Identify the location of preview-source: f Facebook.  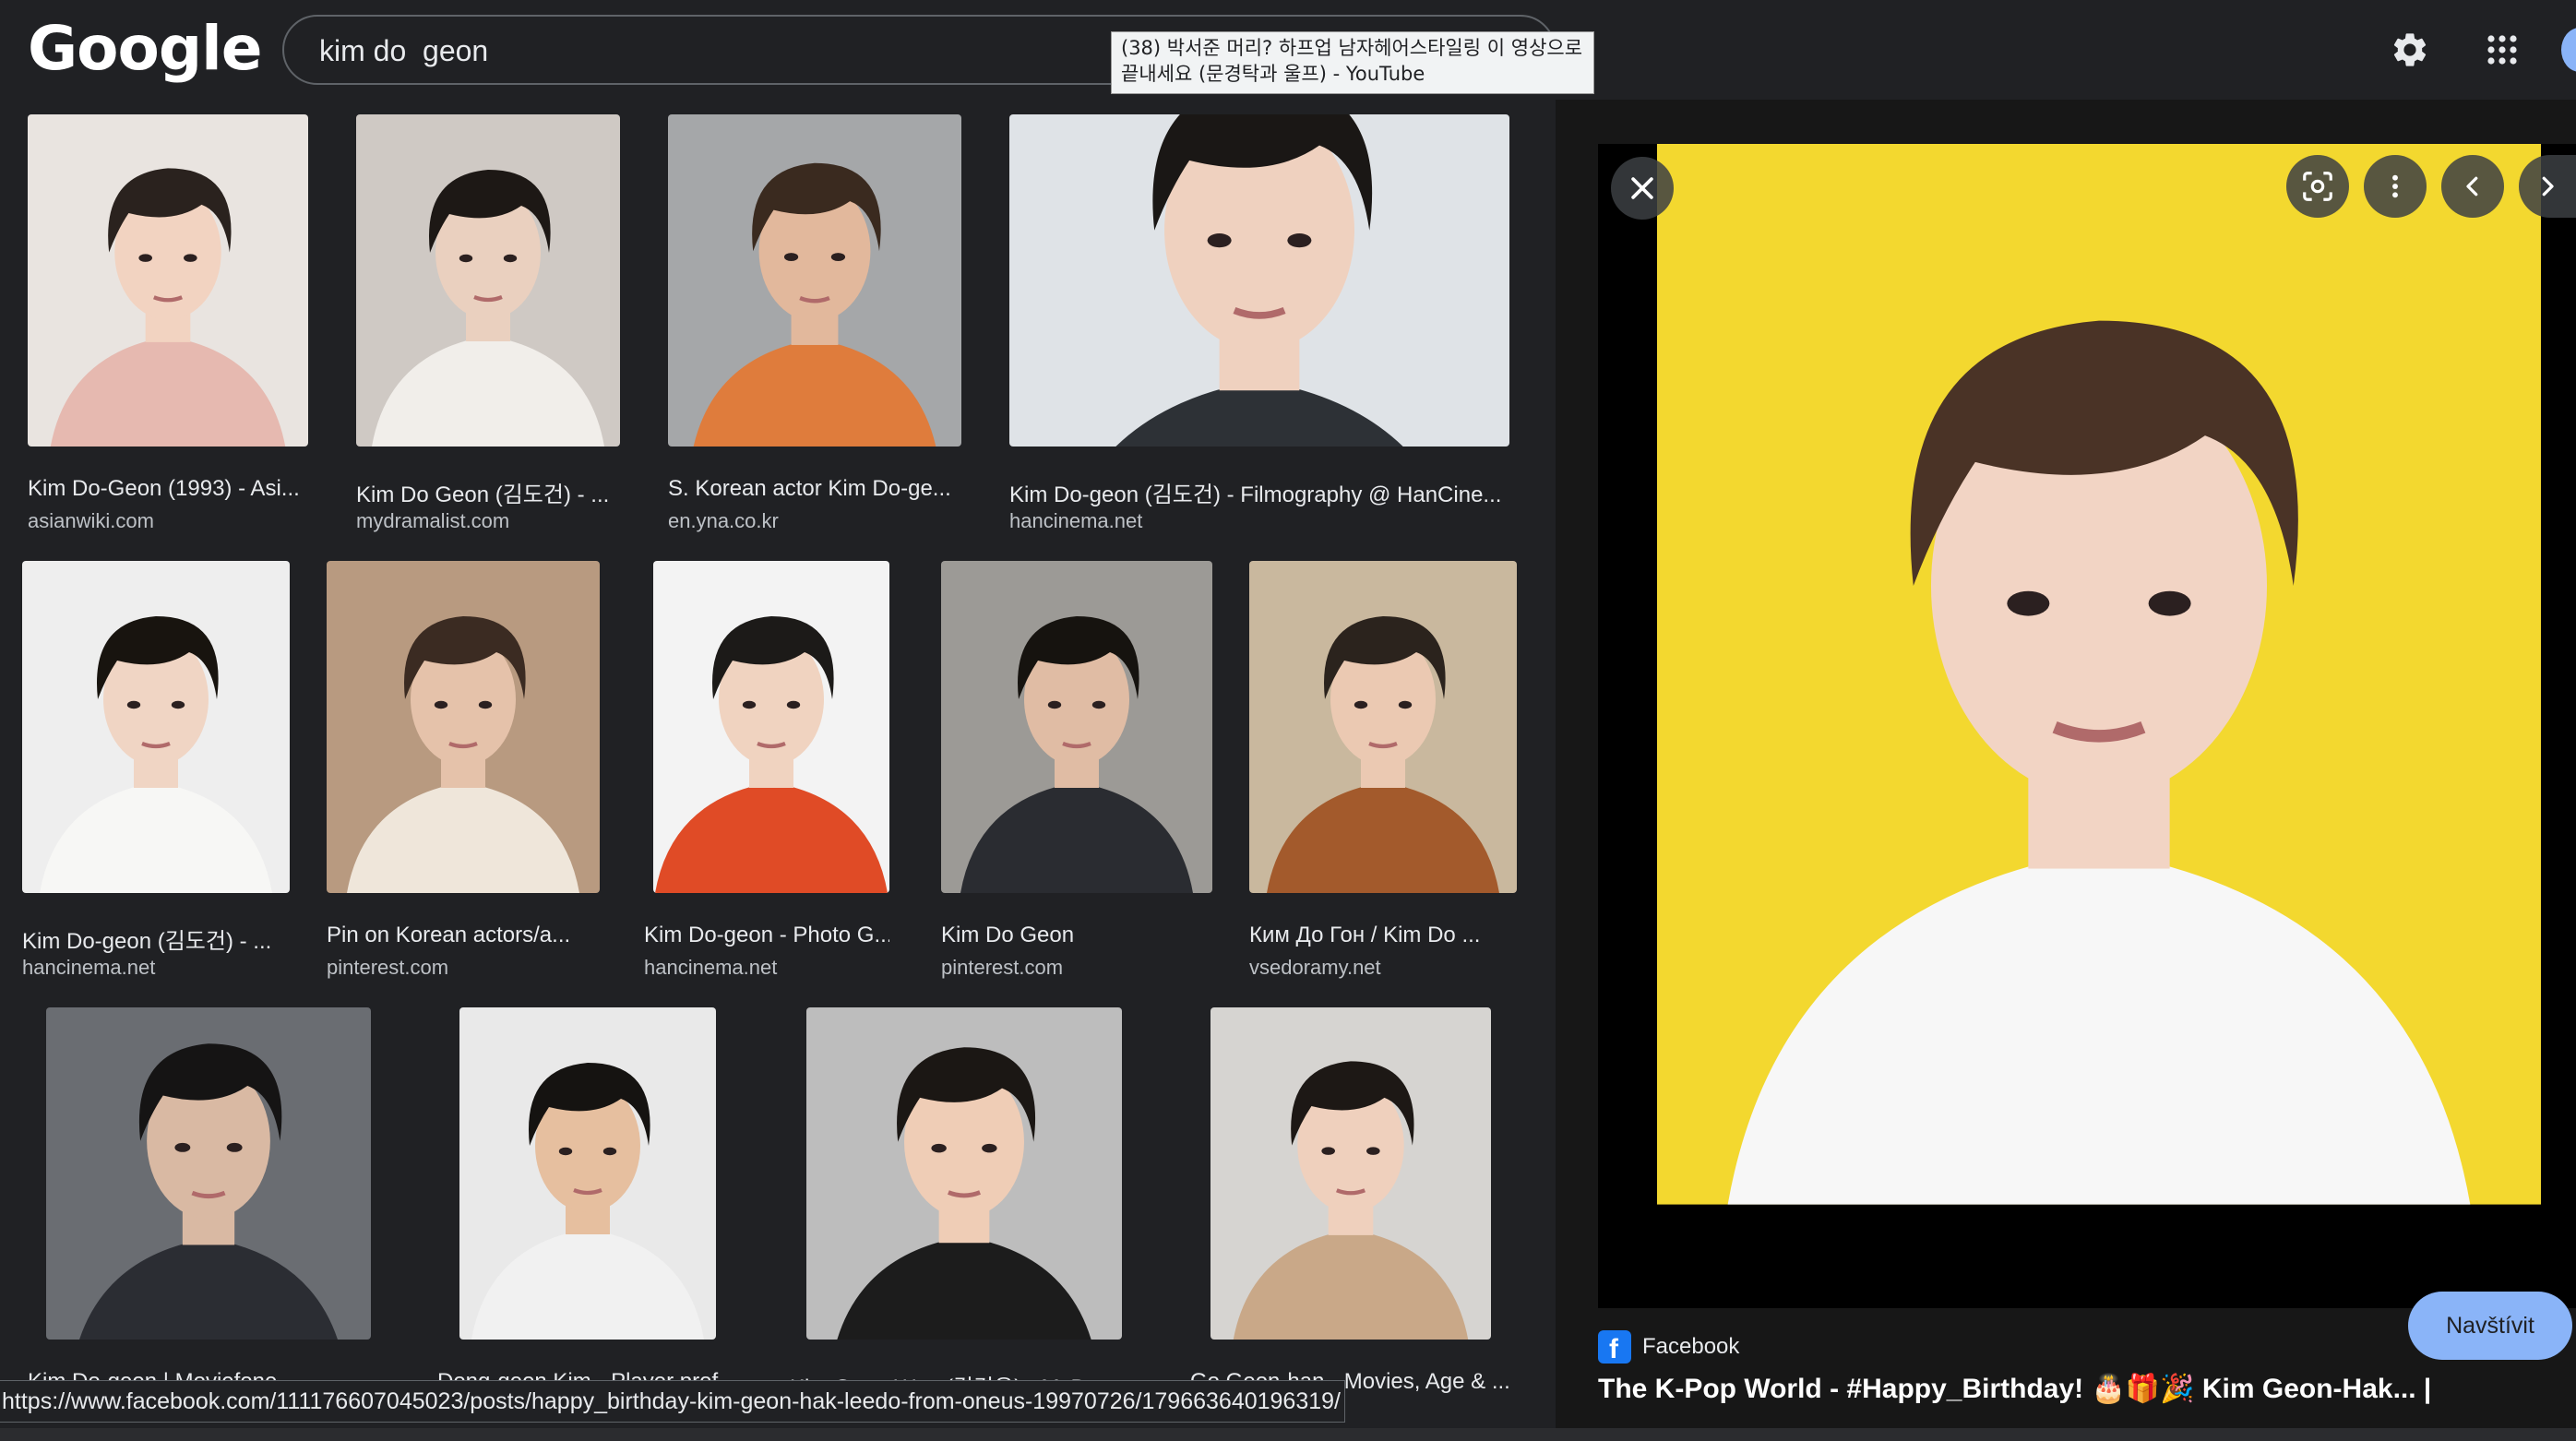
(1668, 1347).